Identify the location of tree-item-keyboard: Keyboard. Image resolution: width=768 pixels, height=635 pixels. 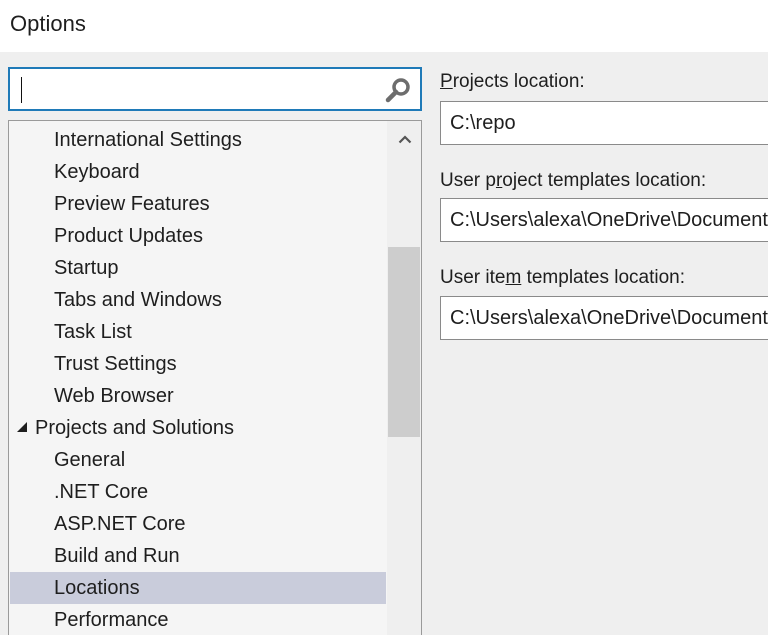
(198, 172).